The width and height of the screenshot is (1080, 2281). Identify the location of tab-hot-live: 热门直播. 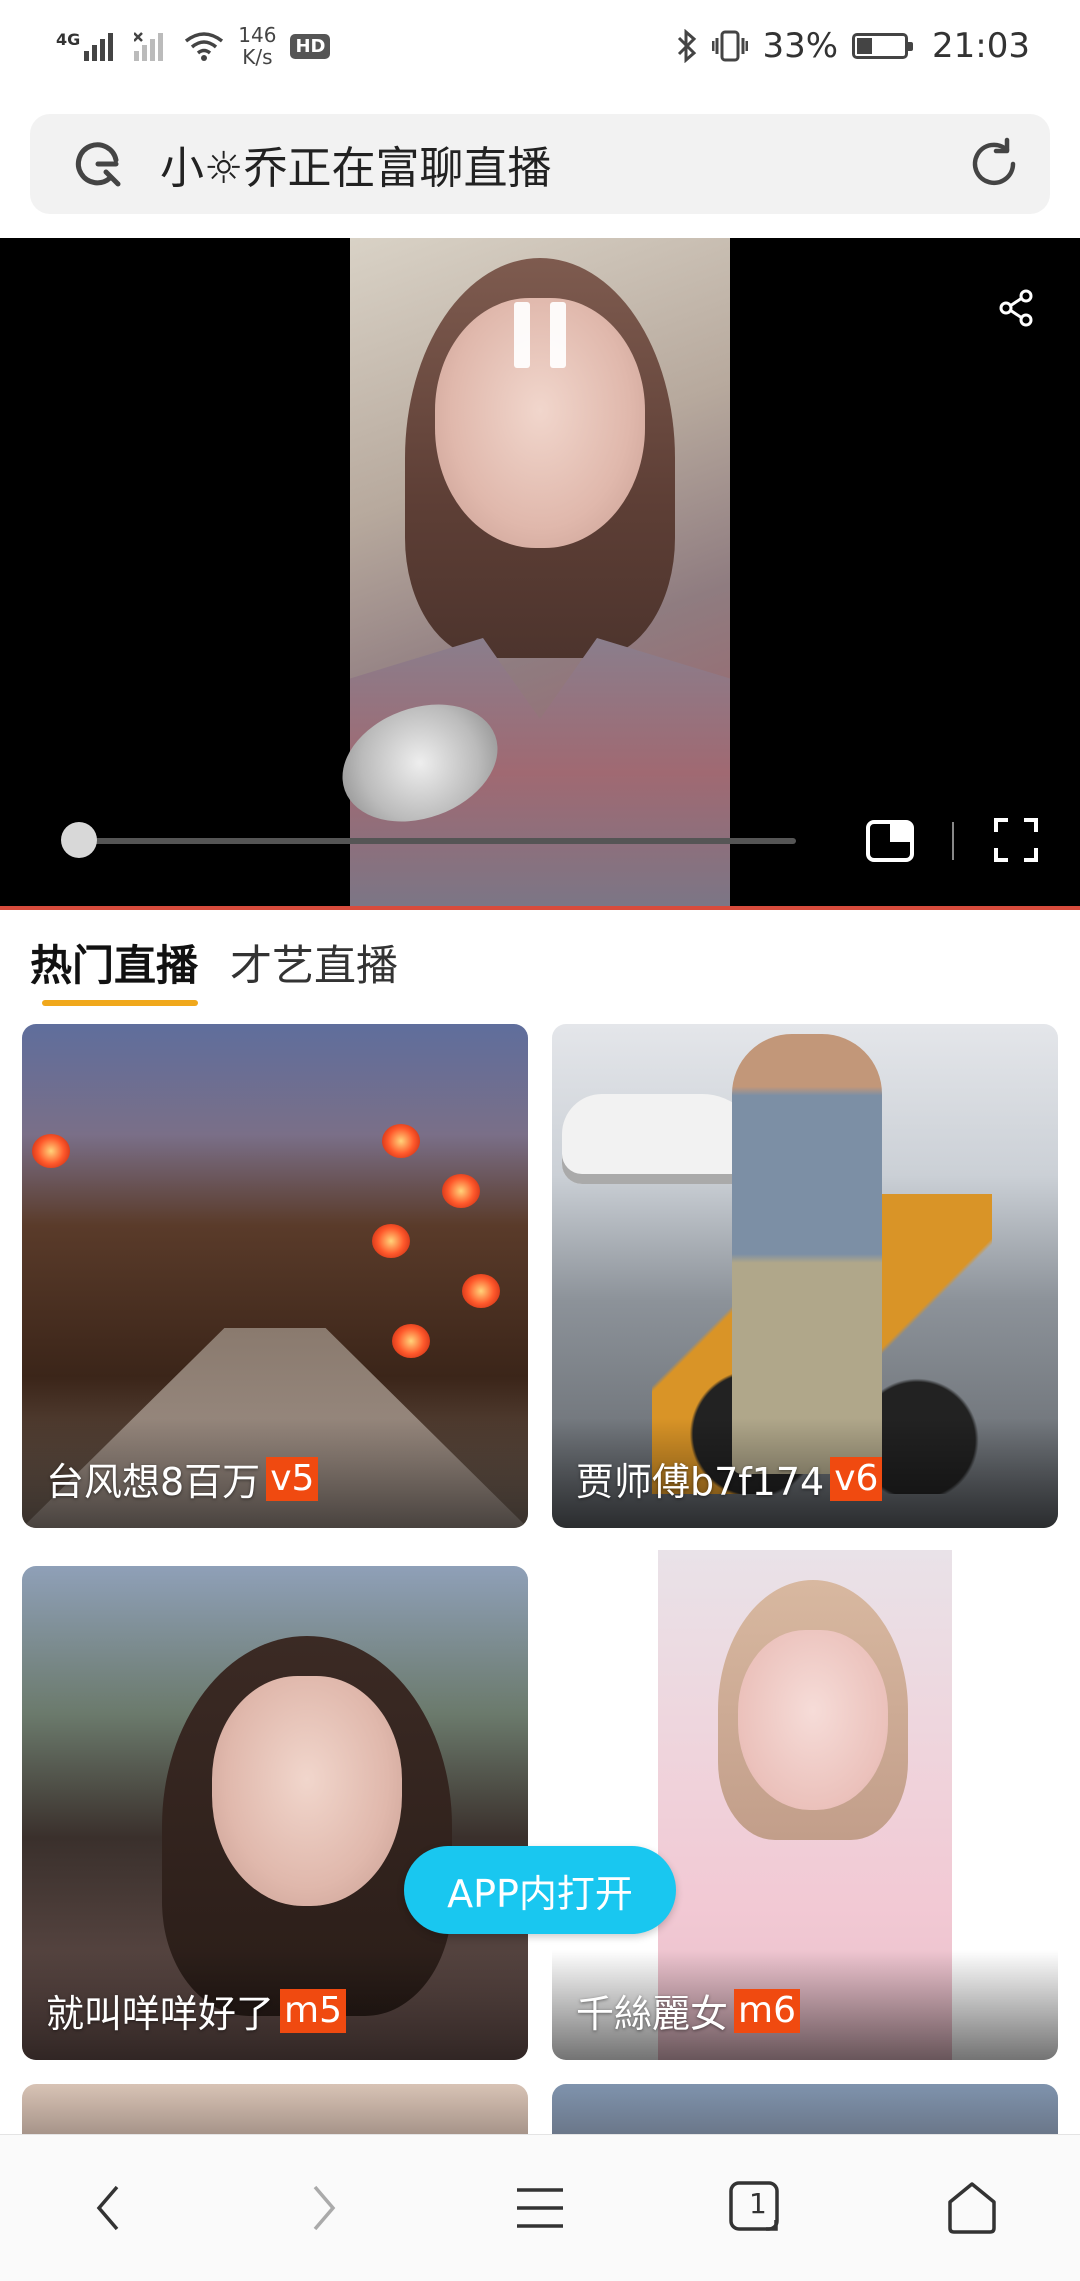
(114, 962).